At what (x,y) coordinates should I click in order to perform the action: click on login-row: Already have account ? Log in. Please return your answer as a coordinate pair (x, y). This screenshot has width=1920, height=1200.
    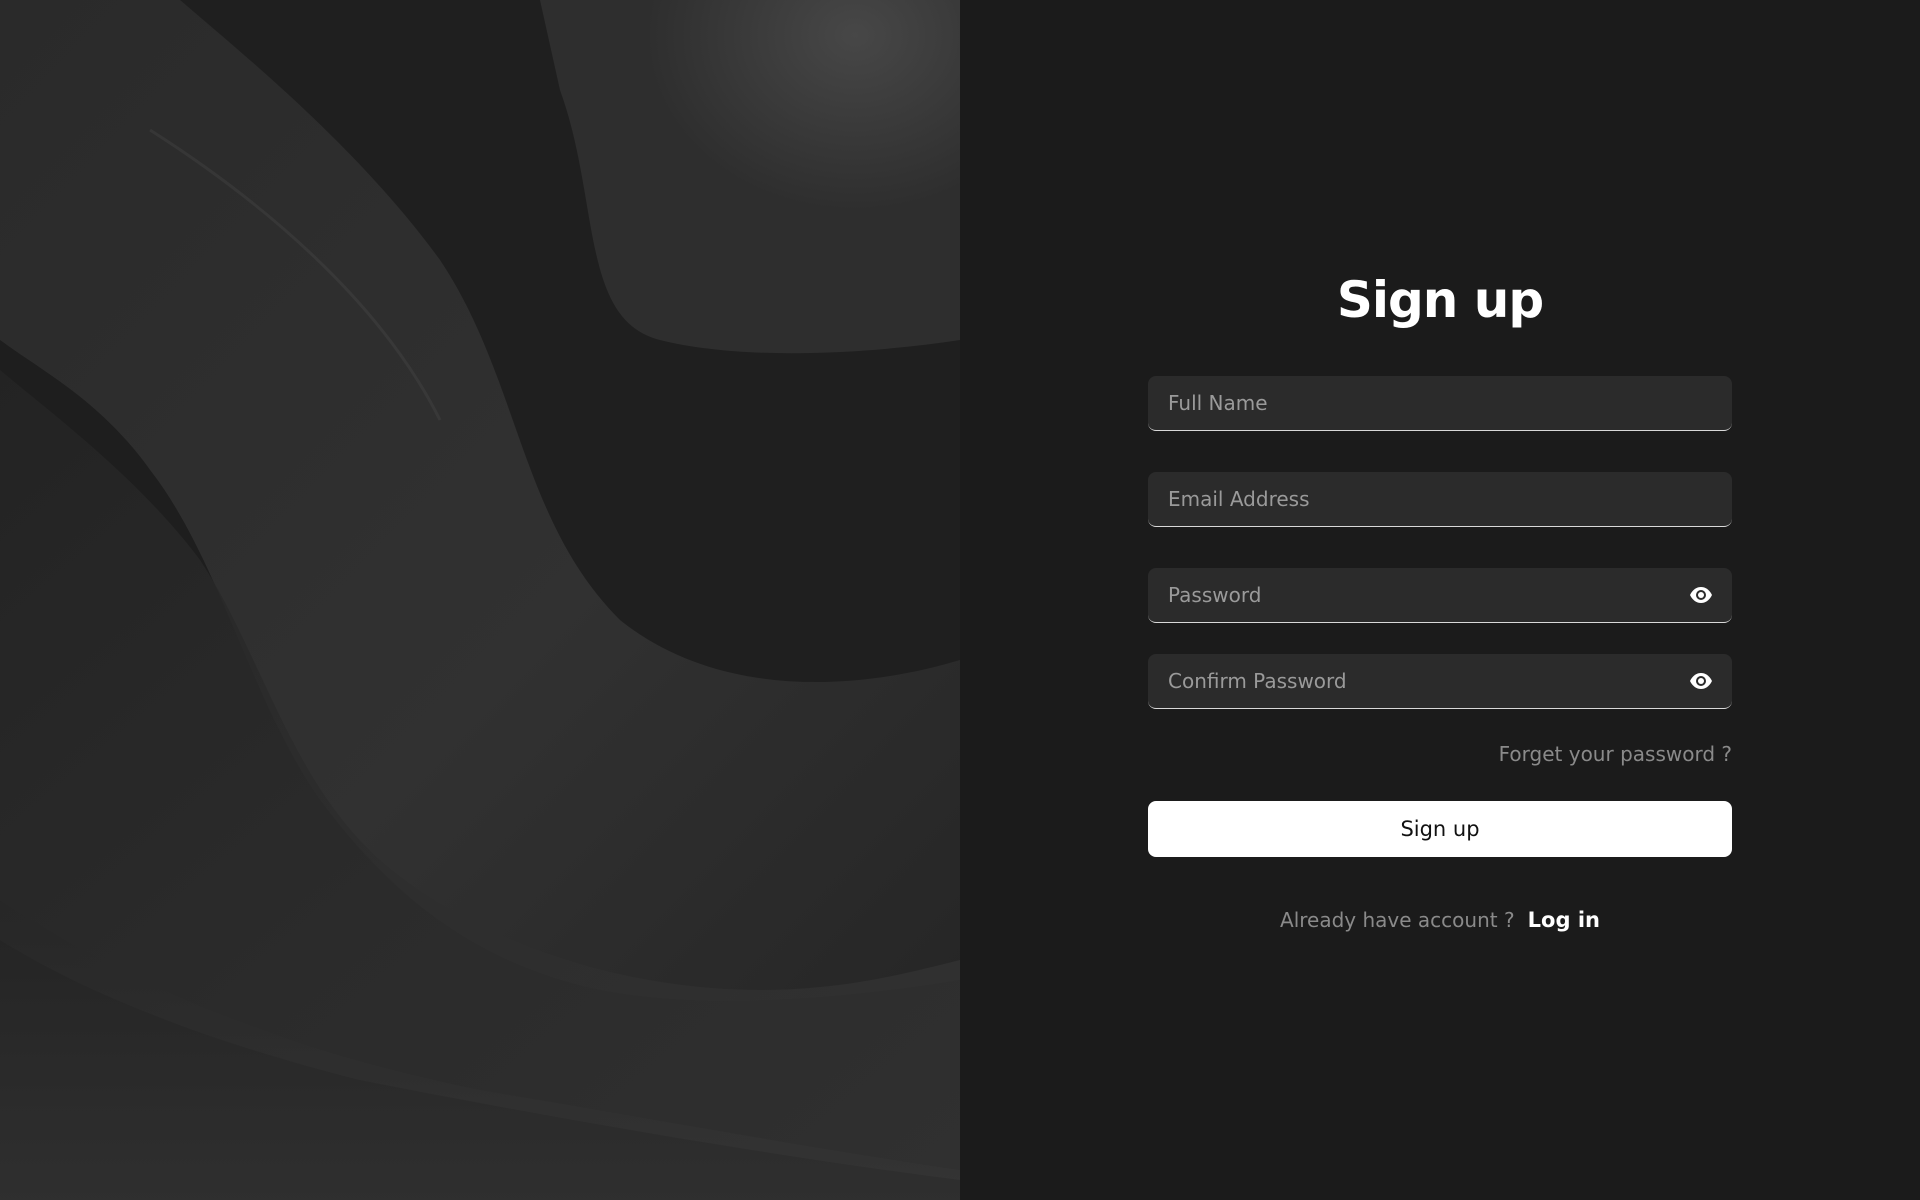
    Looking at the image, I should click on (1440, 920).